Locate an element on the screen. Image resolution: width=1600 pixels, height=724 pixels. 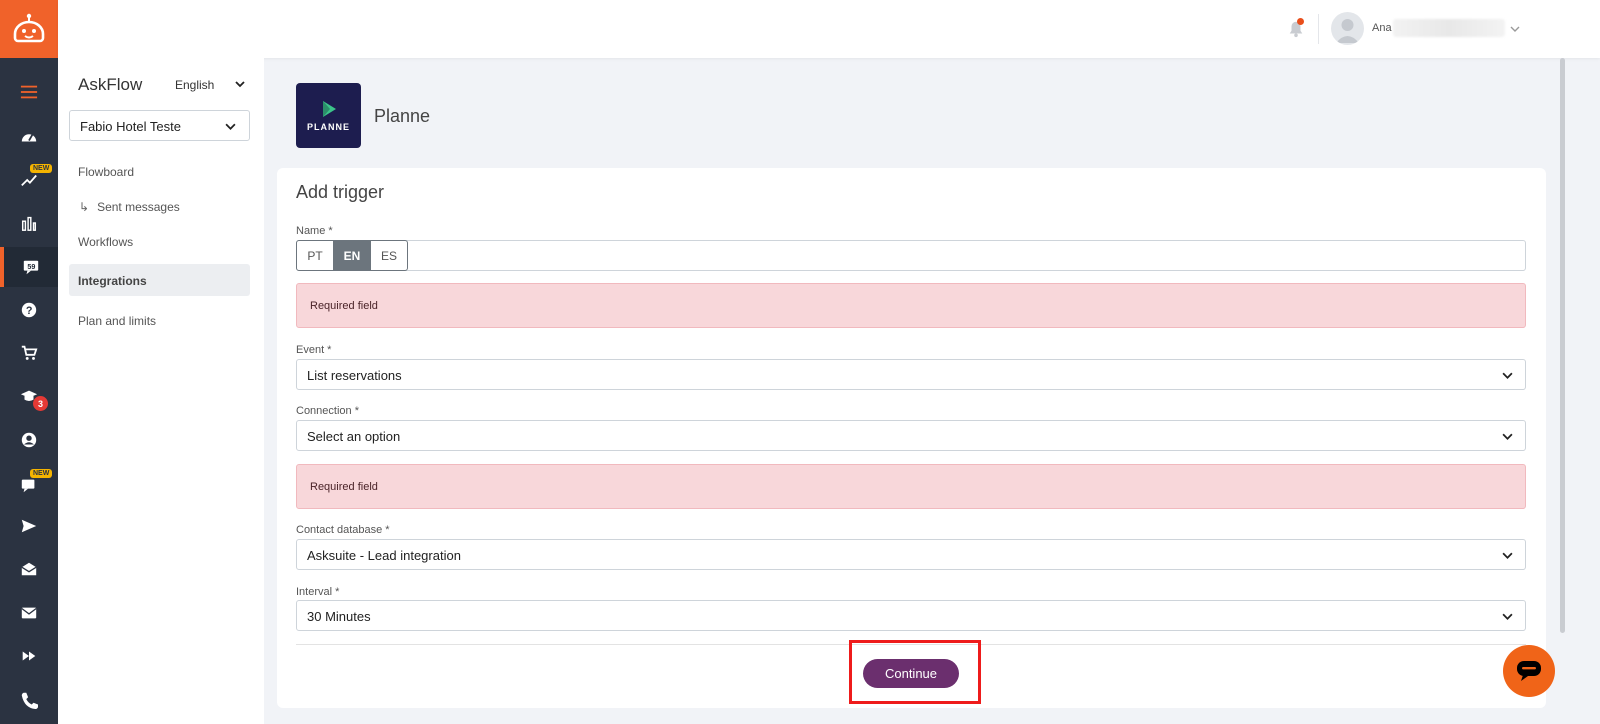
sidebar-item-plan-limits: Plan and limits is located at coordinates (117, 321).